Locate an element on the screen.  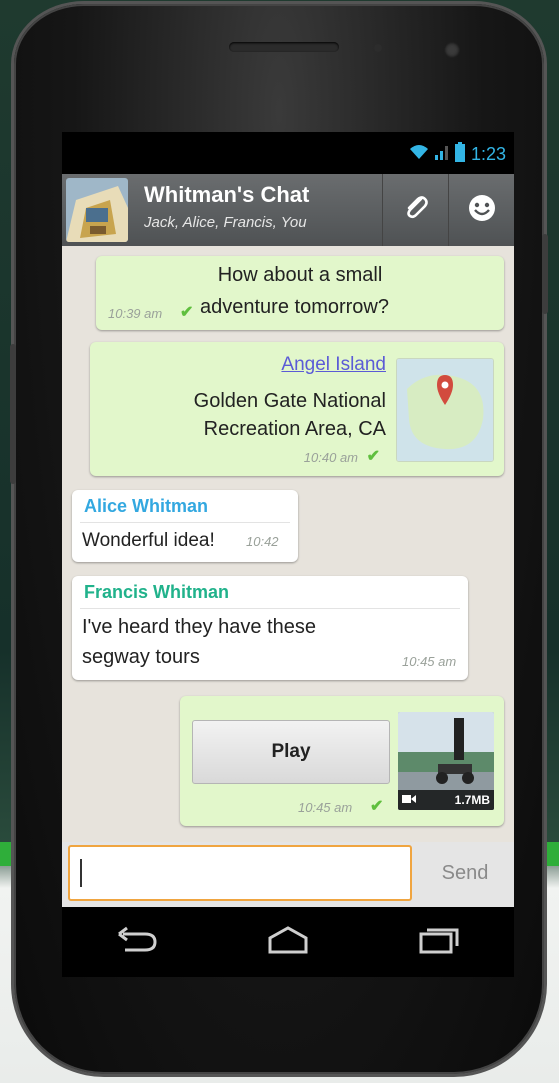
emoji-button is located at coordinates (481, 210).